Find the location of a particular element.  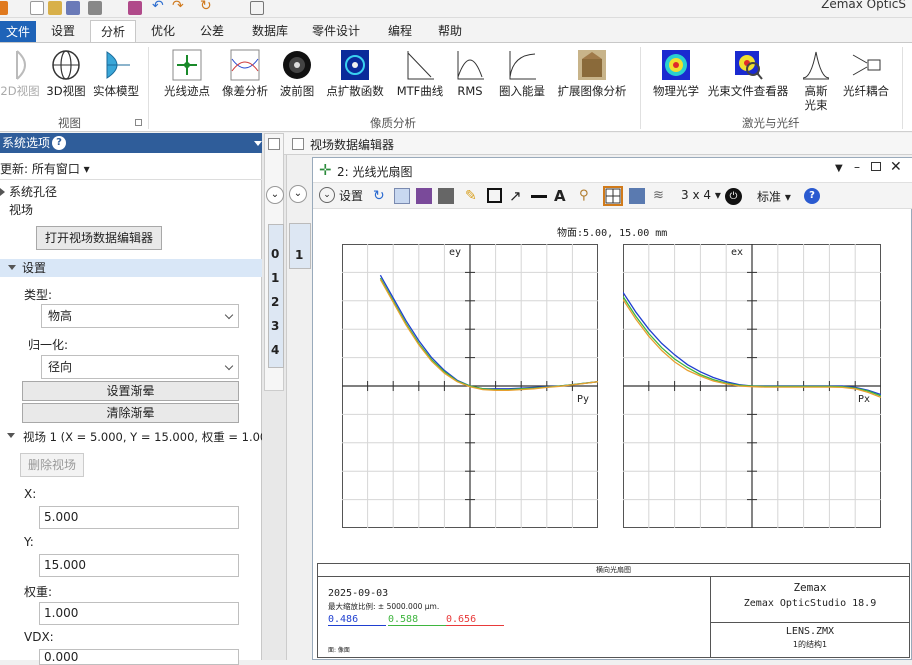

fiber-coupling-button: 光纤耦合 is located at coordinates (866, 73).